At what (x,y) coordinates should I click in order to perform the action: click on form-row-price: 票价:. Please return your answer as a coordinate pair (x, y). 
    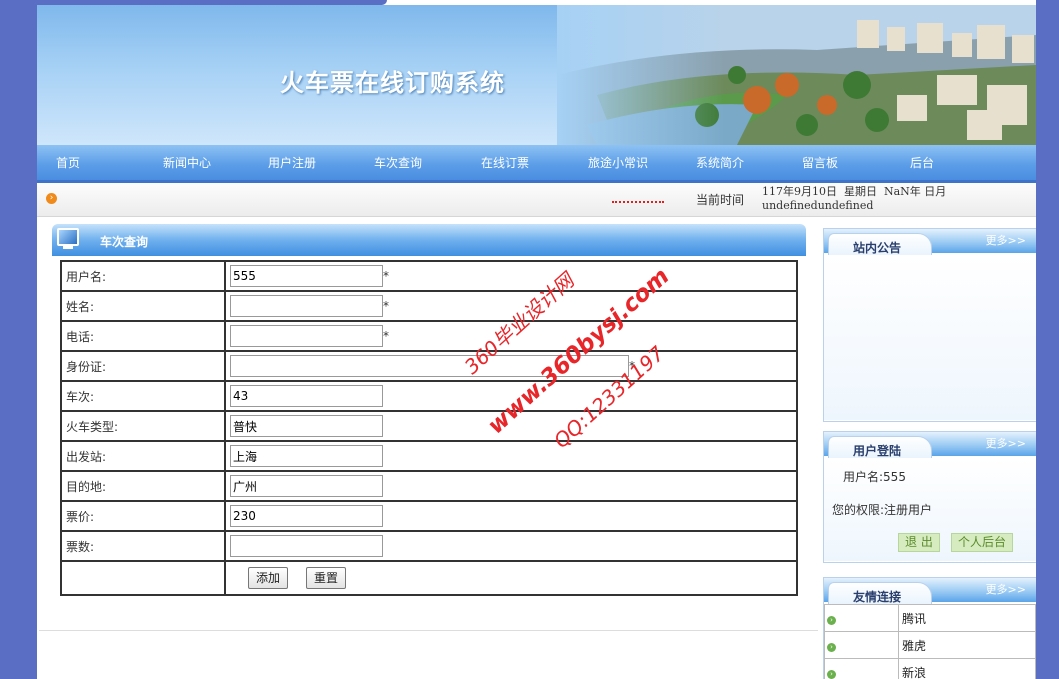
    Looking at the image, I should click on (429, 516).